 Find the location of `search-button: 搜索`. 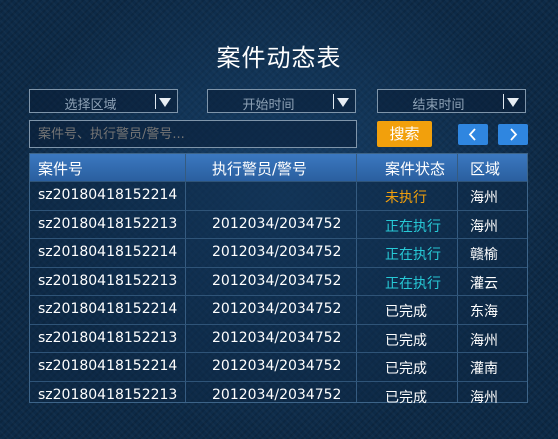

search-button: 搜索 is located at coordinates (404, 134).